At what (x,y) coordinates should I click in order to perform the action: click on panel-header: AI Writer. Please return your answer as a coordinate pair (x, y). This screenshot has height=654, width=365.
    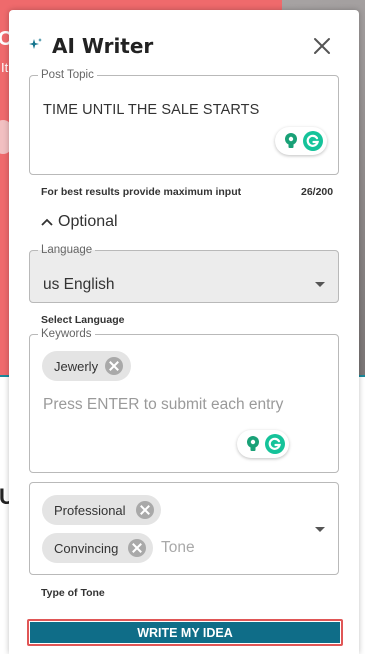
    Looking at the image, I should click on (184, 39).